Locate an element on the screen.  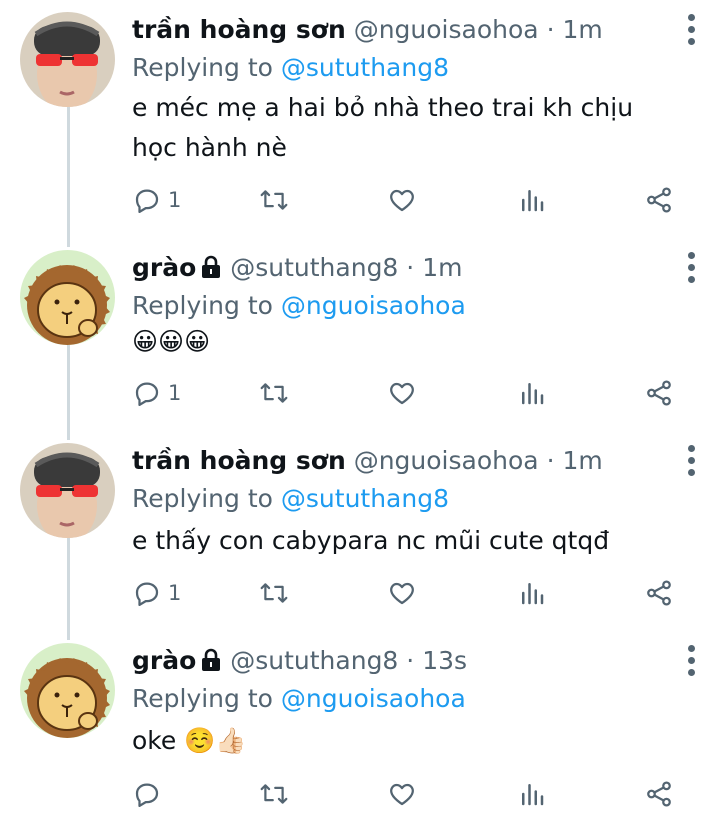
tweet-text: e thấy con cabypara nc mũi cute qtqđ is located at coordinates (371, 540).